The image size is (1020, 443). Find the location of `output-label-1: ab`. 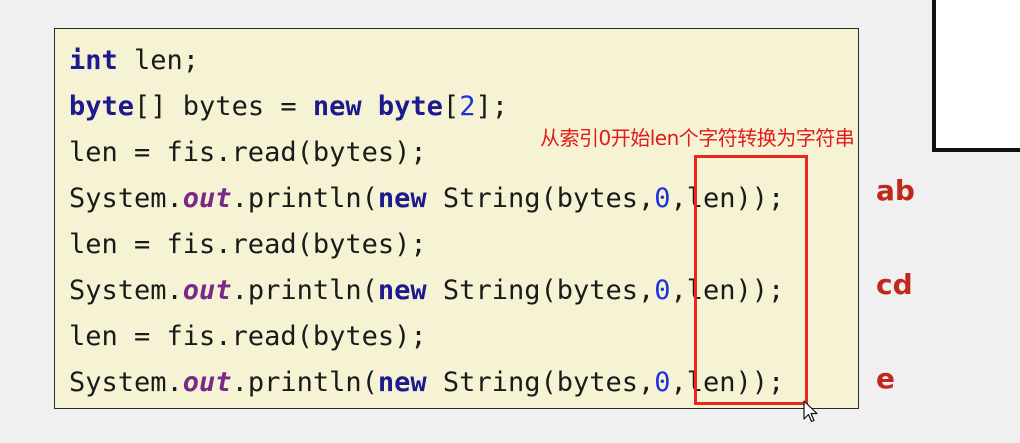

output-label-1: ab is located at coordinates (895, 190).